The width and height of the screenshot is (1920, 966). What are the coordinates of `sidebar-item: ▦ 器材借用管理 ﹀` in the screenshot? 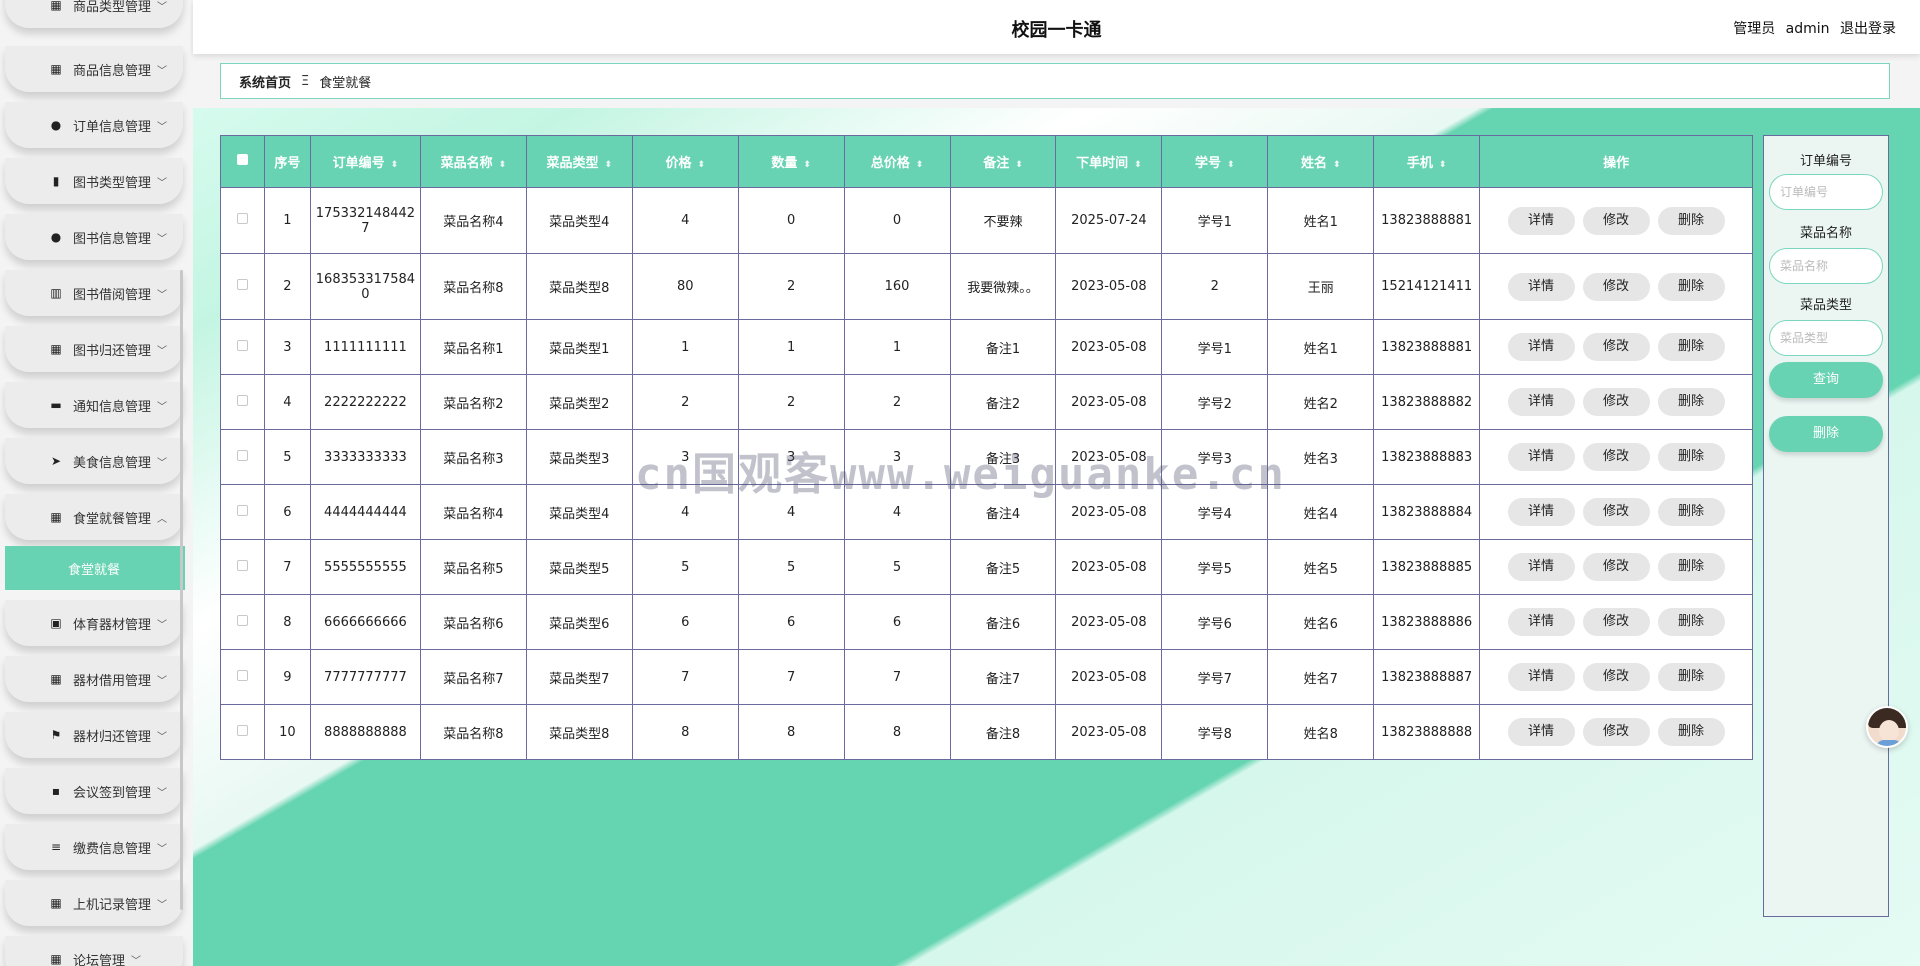 It's located at (94, 679).